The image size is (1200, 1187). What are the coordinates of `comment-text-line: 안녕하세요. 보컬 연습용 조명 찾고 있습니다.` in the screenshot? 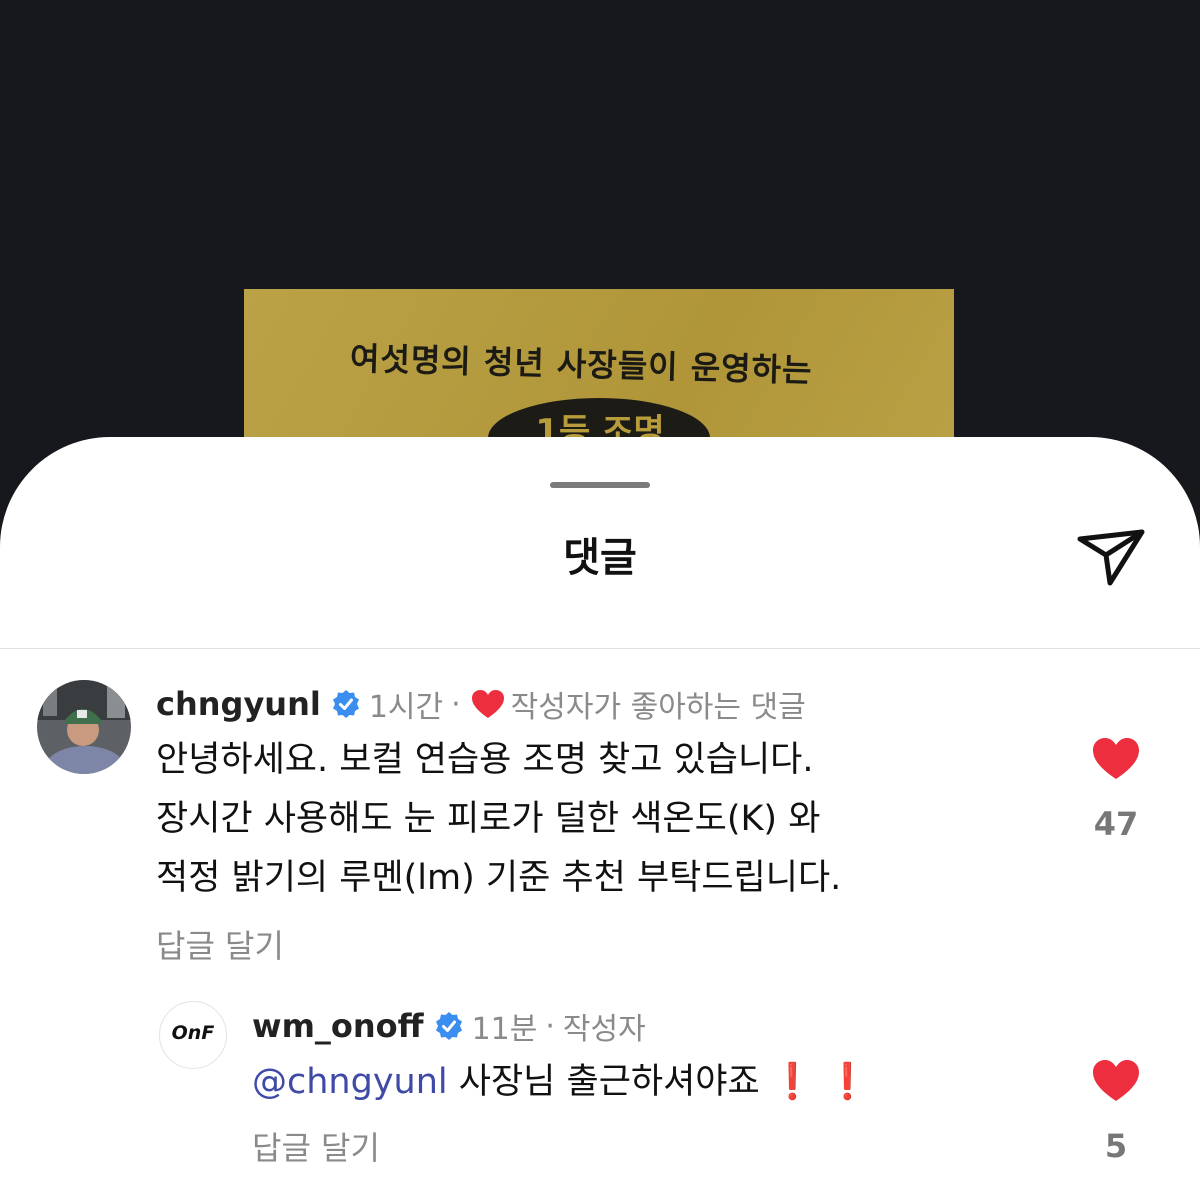 It's located at (485, 760).